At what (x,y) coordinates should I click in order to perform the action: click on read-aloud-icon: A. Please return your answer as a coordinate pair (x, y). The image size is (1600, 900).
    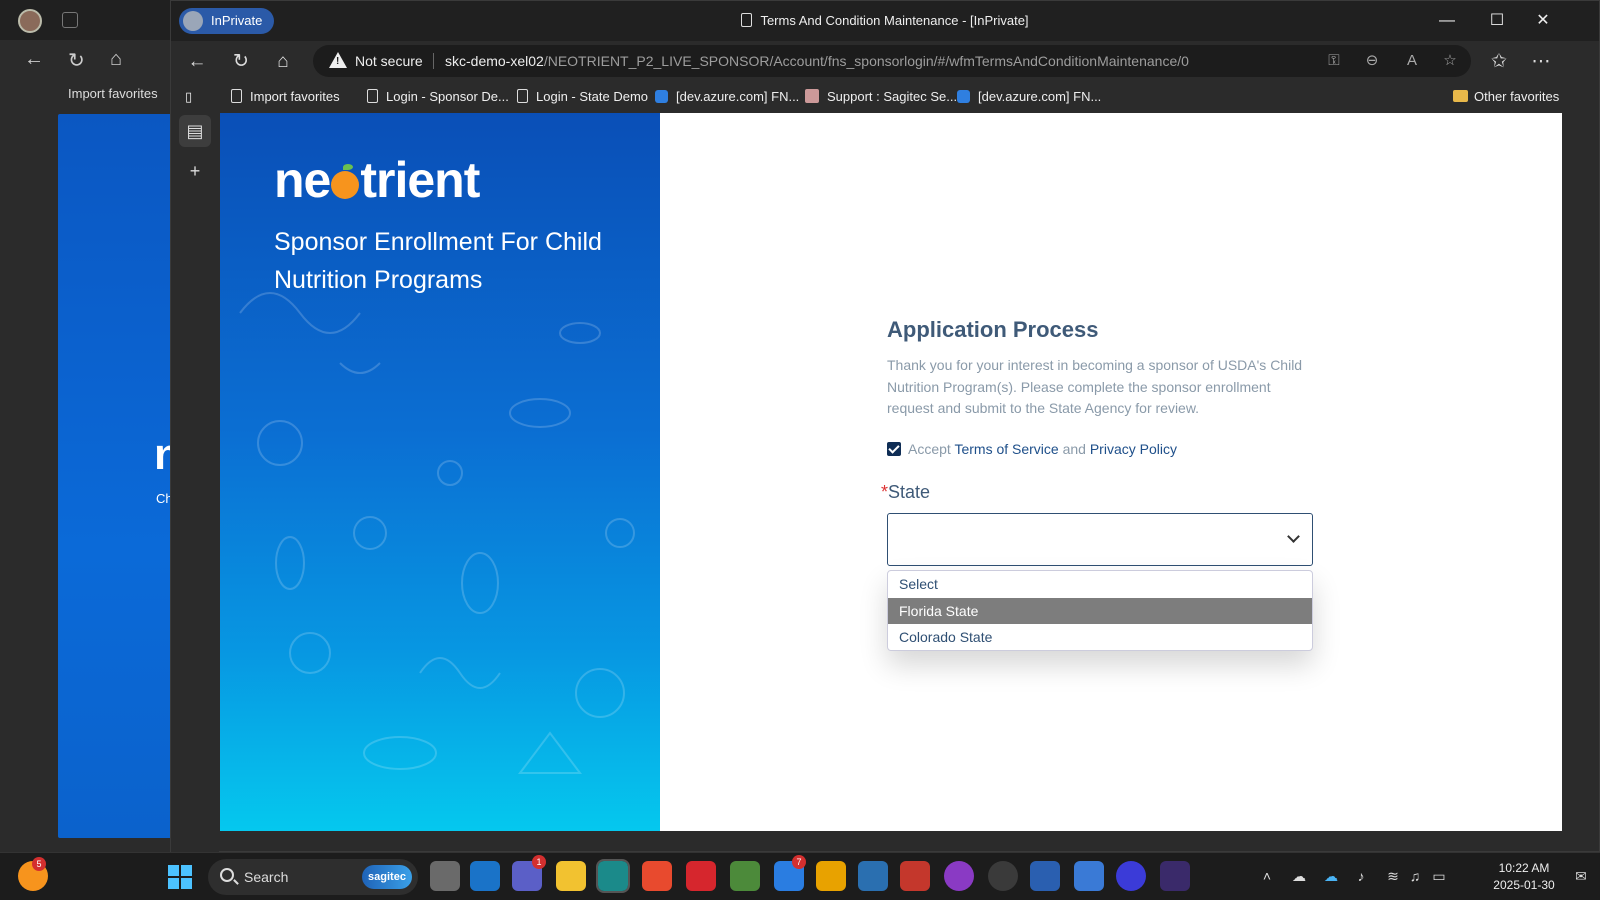
    Looking at the image, I should click on (1412, 61).